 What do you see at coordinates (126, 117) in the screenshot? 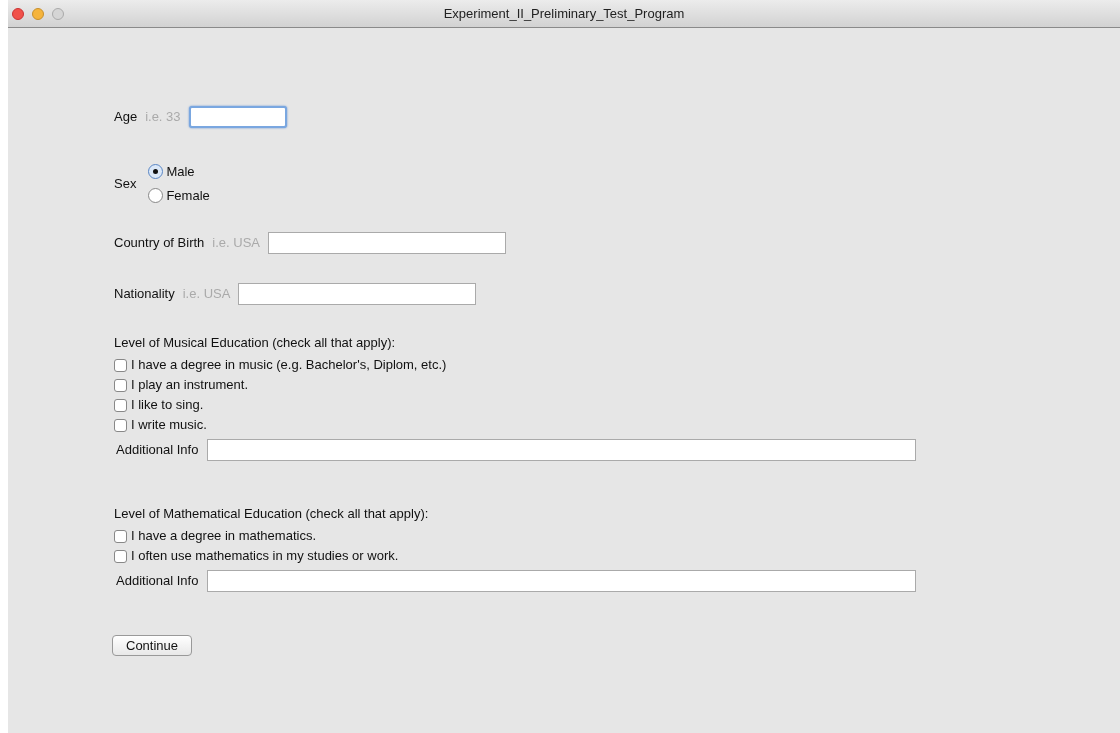
I see `field-label: Age` at bounding box center [126, 117].